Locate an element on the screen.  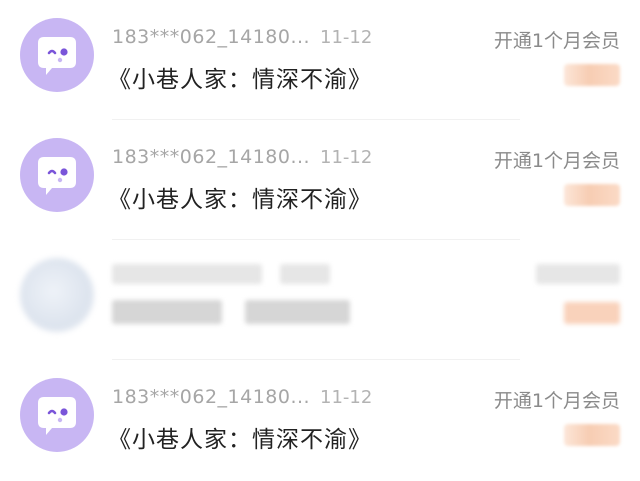
censored-username is located at coordinates (187, 274).